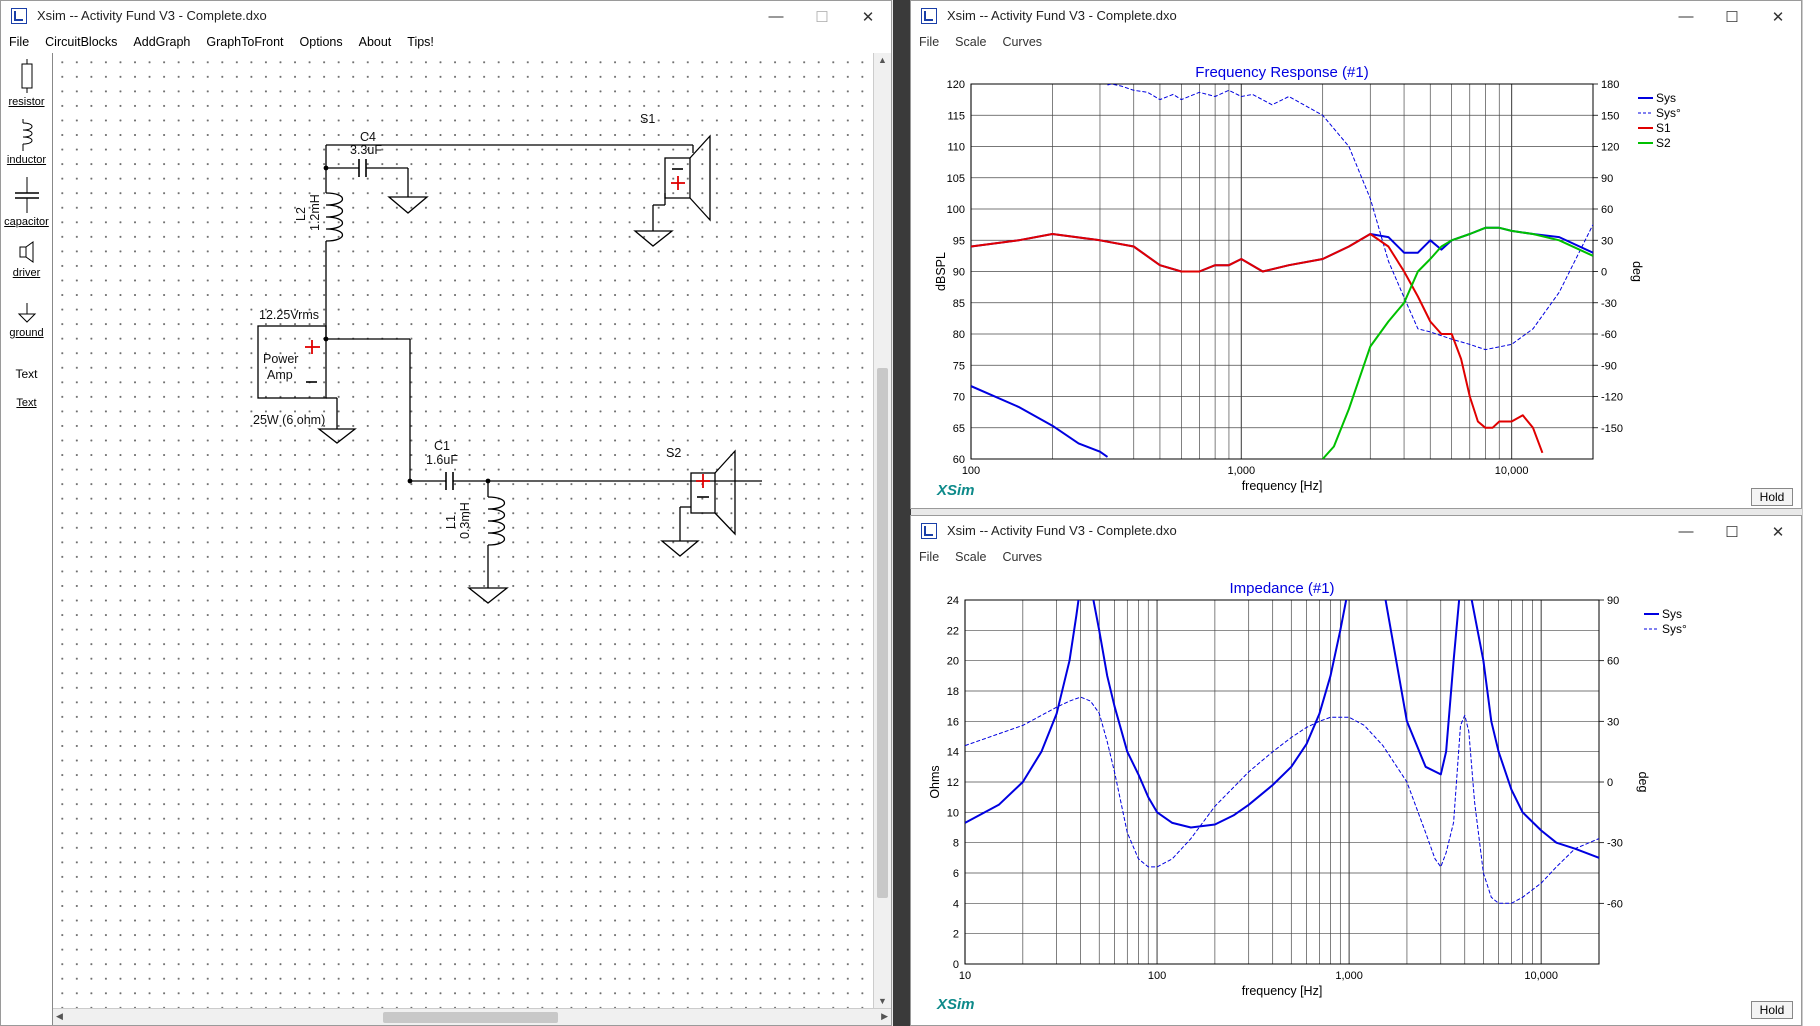  I want to click on tool-capacitor: capacitor, so click(26, 202).